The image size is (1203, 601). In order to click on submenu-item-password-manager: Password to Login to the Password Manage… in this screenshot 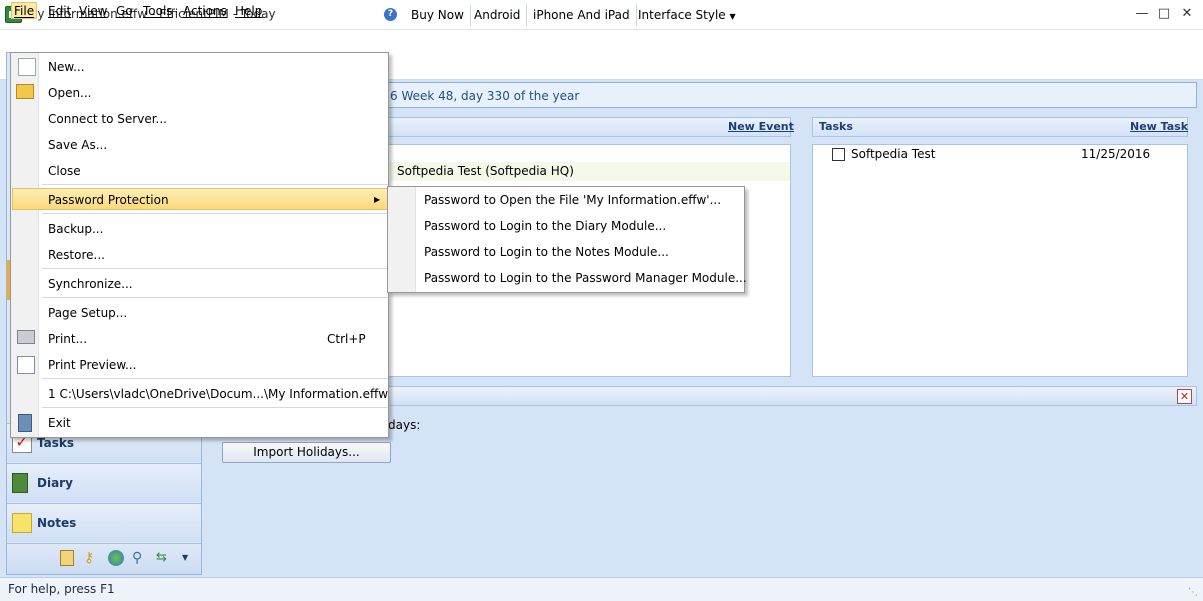, I will do `click(585, 278)`.